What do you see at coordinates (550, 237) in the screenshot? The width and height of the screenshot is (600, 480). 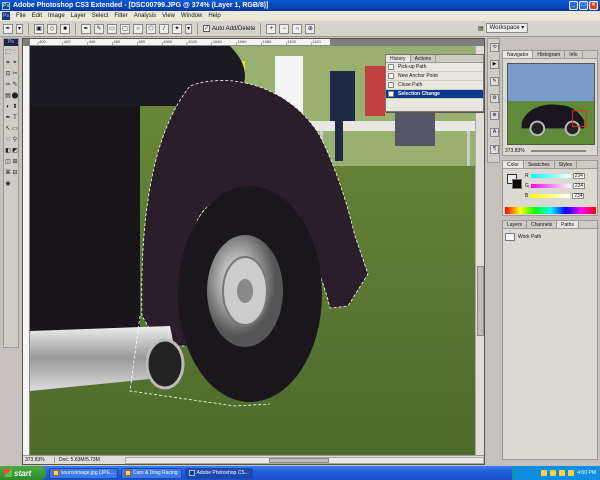 I see `path-item: Work Path` at bounding box center [550, 237].